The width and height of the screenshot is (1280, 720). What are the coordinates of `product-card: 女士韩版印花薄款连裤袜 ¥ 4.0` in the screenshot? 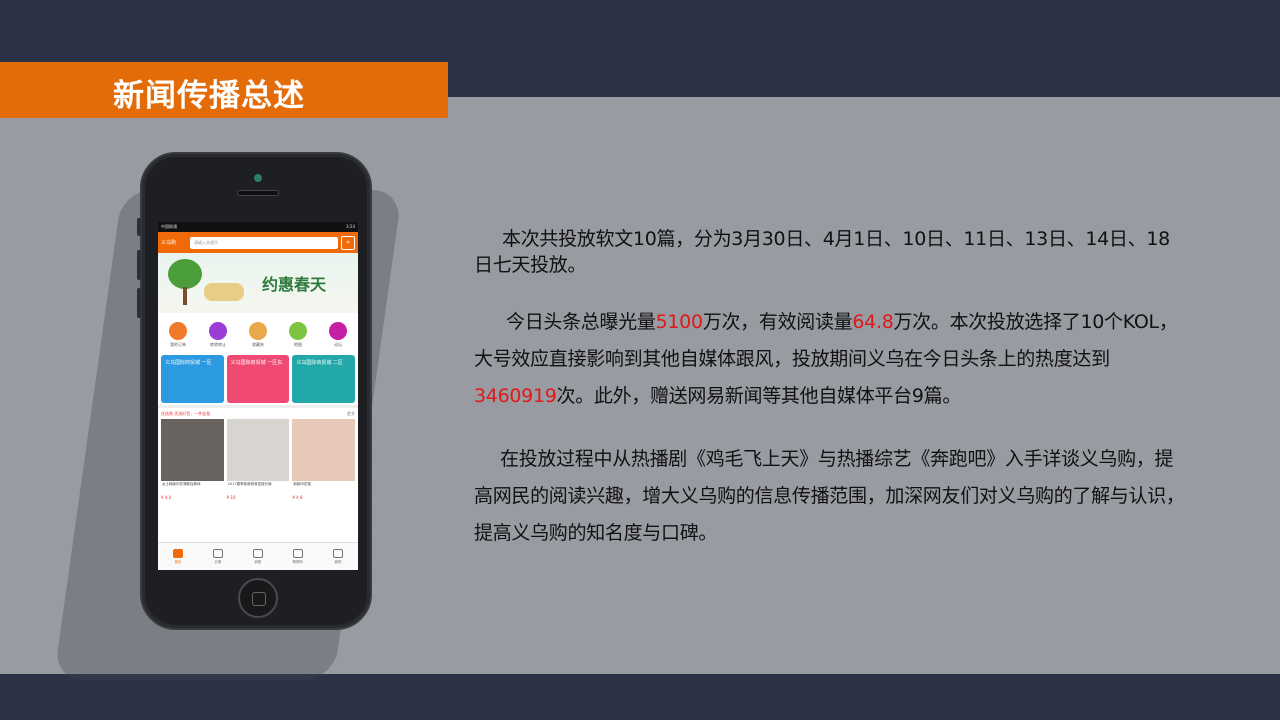 It's located at (192, 459).